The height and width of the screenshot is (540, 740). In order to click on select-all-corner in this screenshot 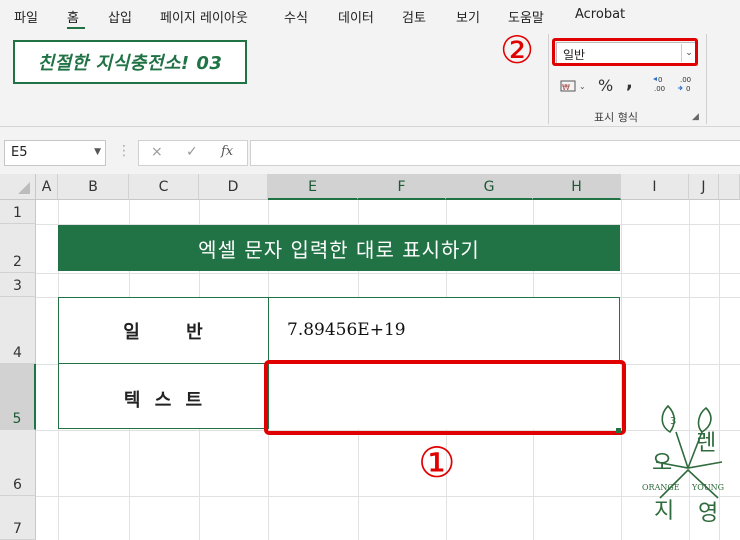, I will do `click(18, 187)`.